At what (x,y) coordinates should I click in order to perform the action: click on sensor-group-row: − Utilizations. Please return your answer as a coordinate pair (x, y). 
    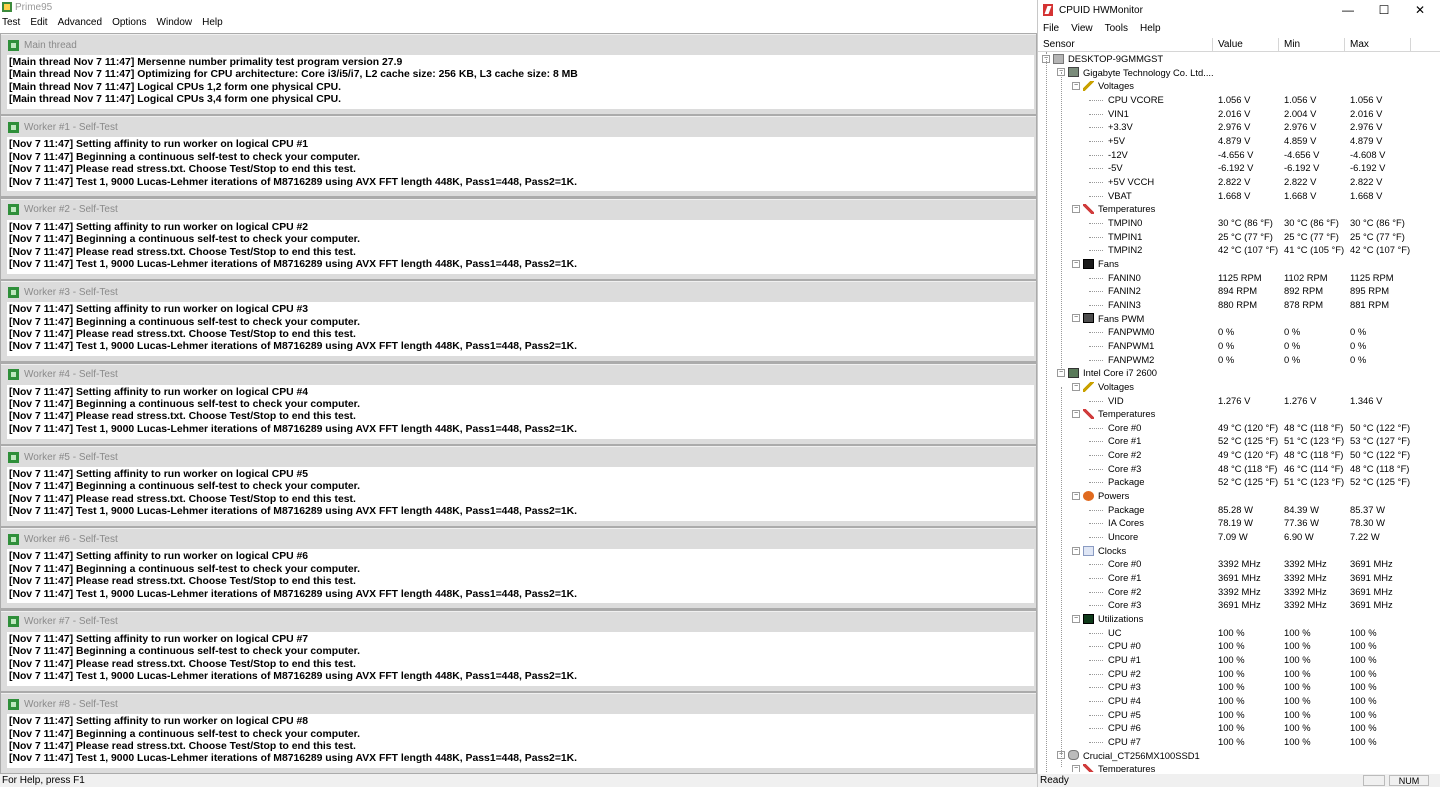
    Looking at the image, I should click on (1239, 619).